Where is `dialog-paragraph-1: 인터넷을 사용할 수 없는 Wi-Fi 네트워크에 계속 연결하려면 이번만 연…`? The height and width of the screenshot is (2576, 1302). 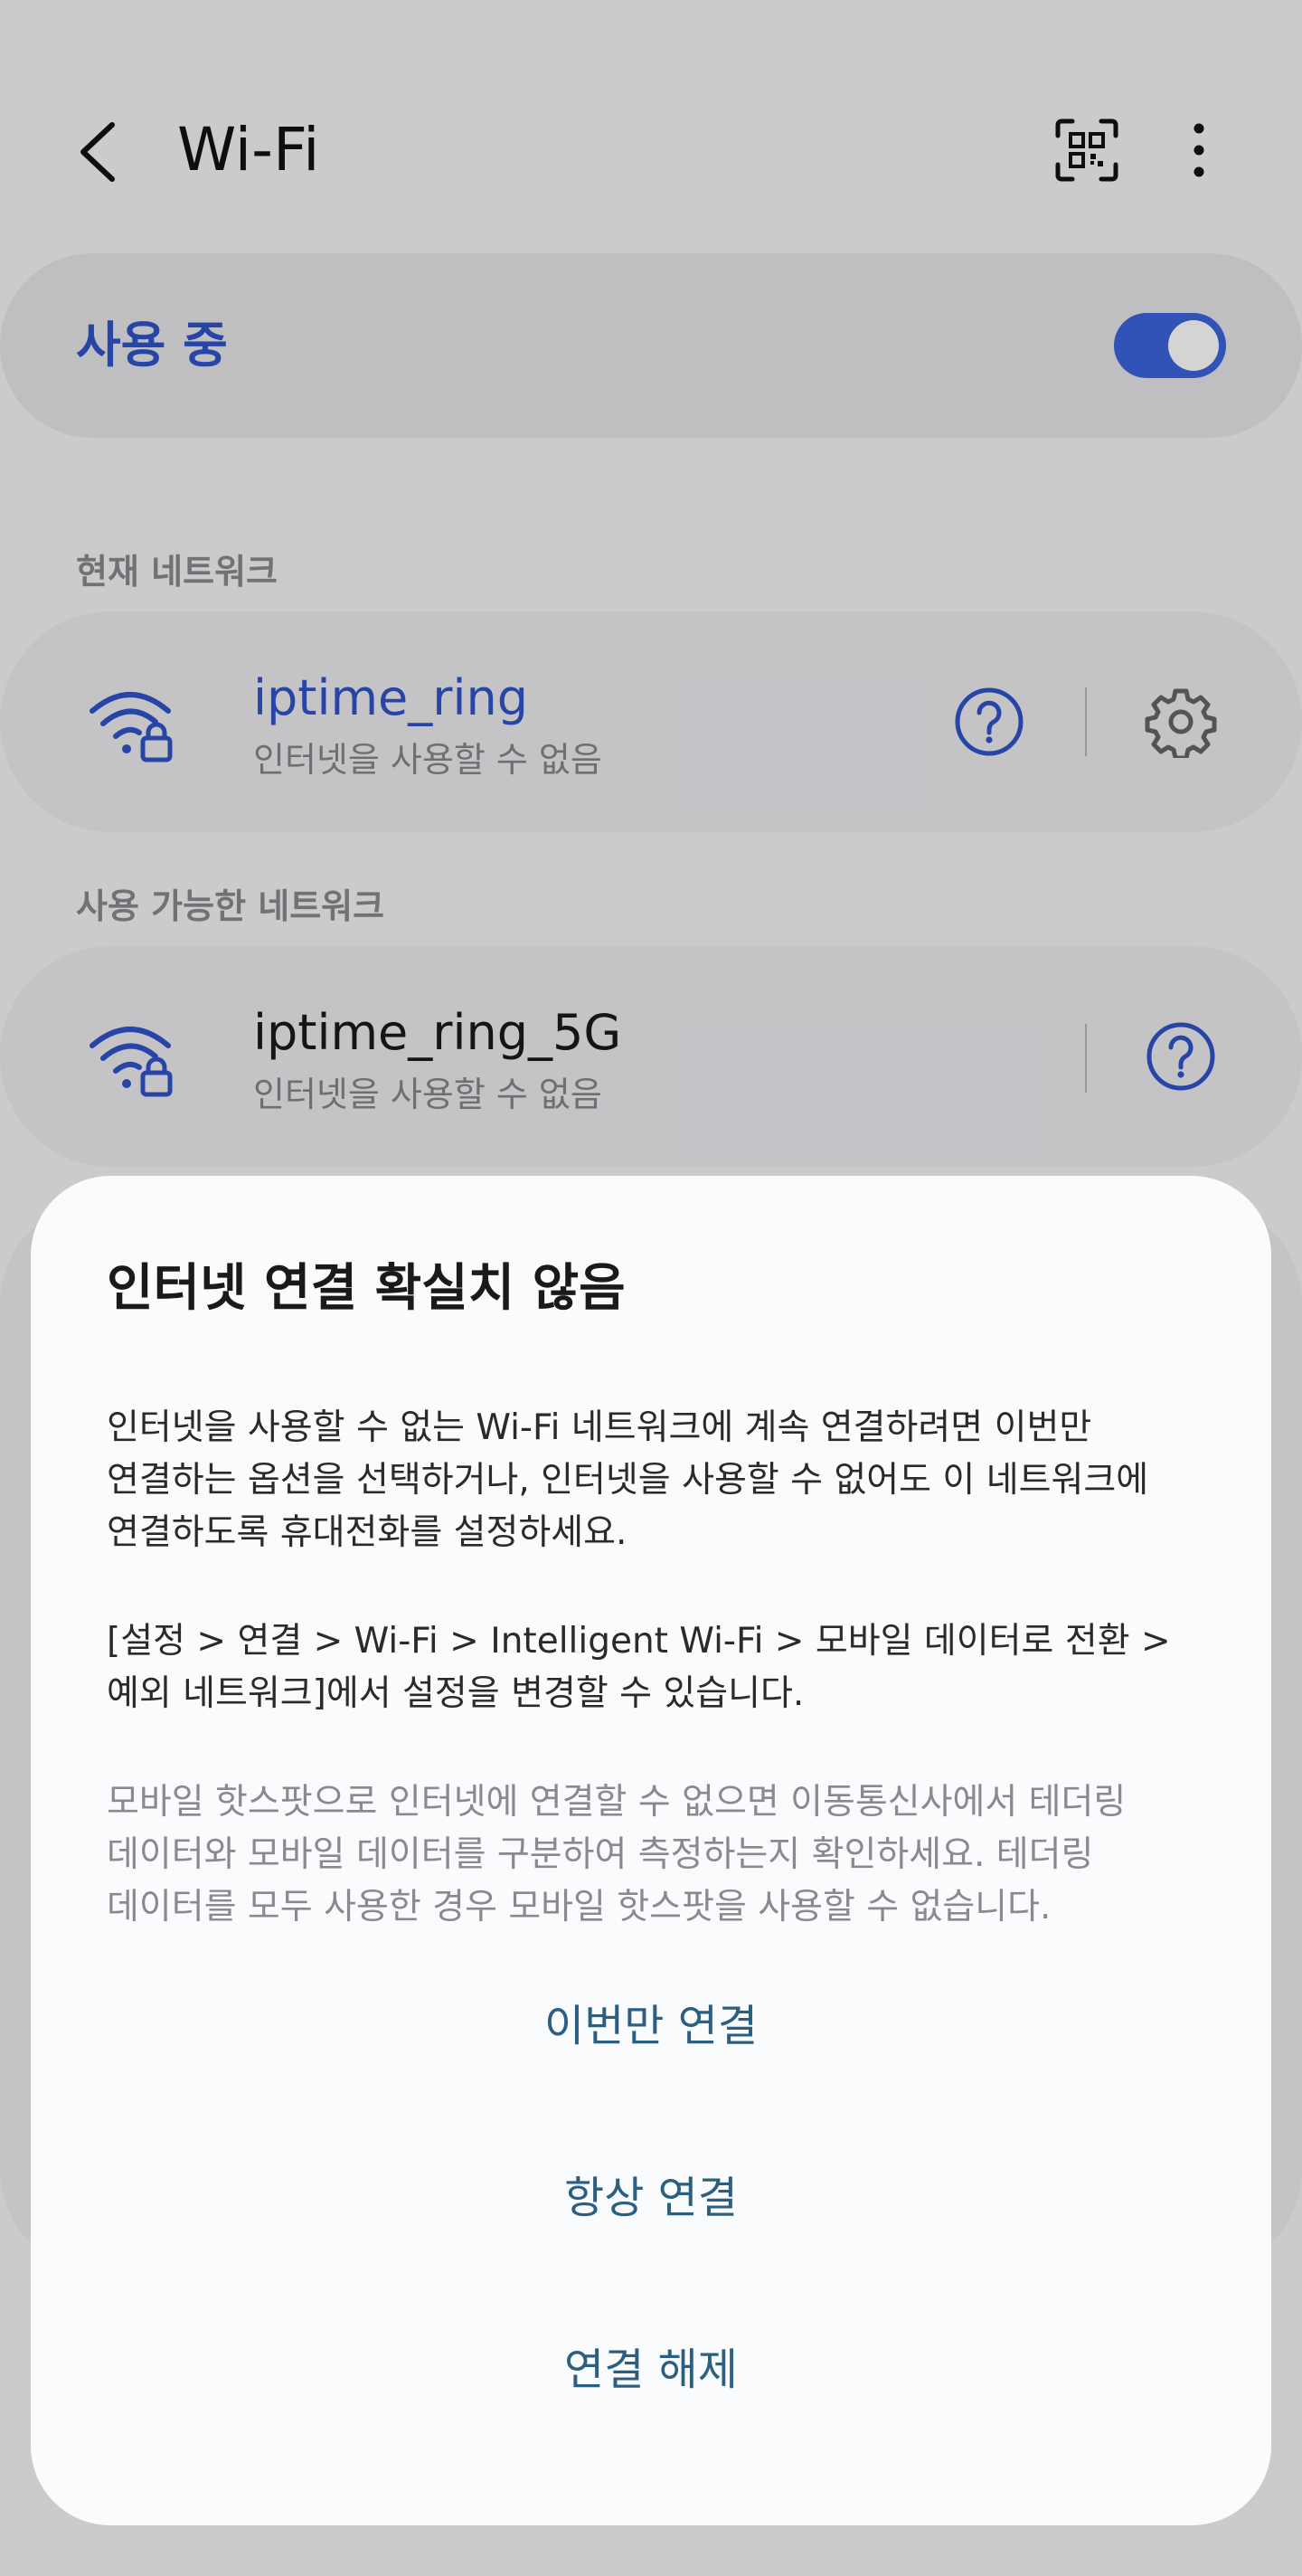
dialog-paragraph-1: 인터넷을 사용할 수 없는 Wi-Fi 네트워크에 계속 연결하려면 이번만 연… is located at coordinates (628, 1480).